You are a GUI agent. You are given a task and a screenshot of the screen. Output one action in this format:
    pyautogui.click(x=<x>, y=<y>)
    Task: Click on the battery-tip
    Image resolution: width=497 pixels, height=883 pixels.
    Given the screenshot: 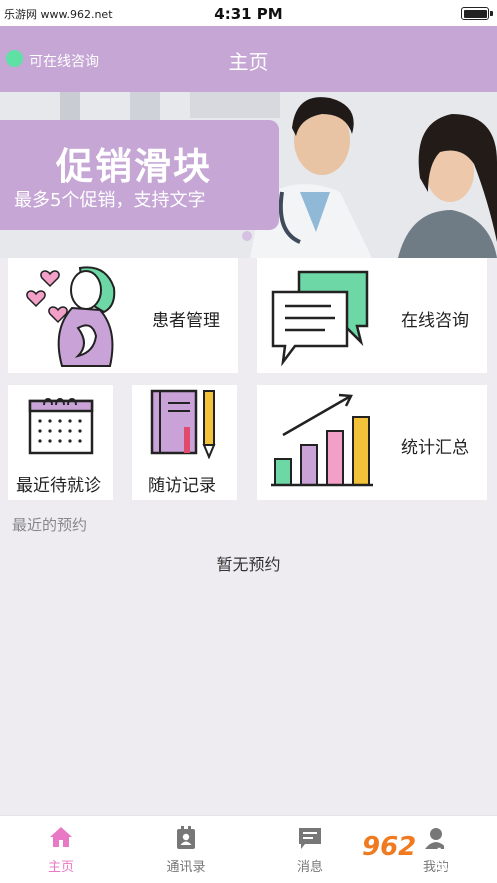 What is the action you would take?
    pyautogui.click(x=491, y=13)
    